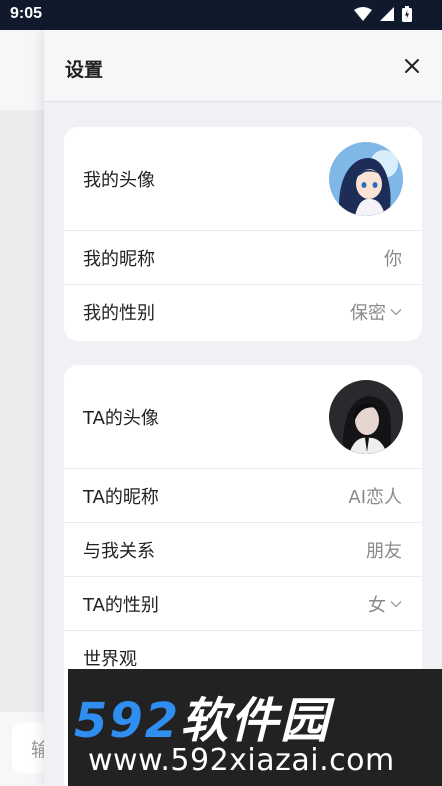 The width and height of the screenshot is (442, 786). I want to click on my-avatar, so click(366, 178).